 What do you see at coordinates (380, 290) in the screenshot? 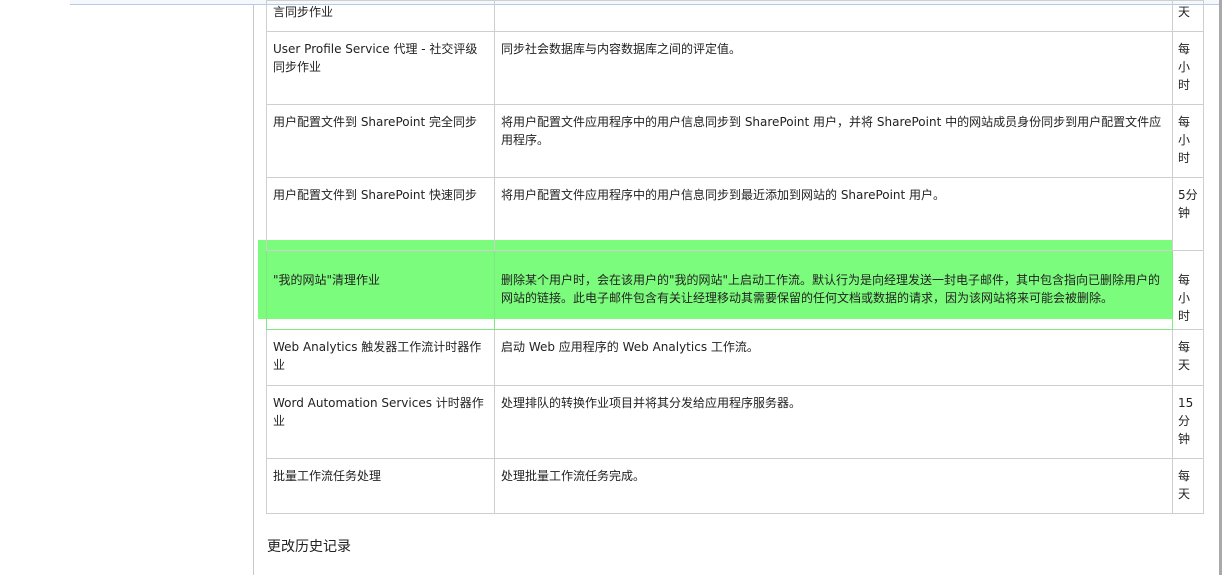
I see `job-name-cell: "我的网站"清理作业` at bounding box center [380, 290].